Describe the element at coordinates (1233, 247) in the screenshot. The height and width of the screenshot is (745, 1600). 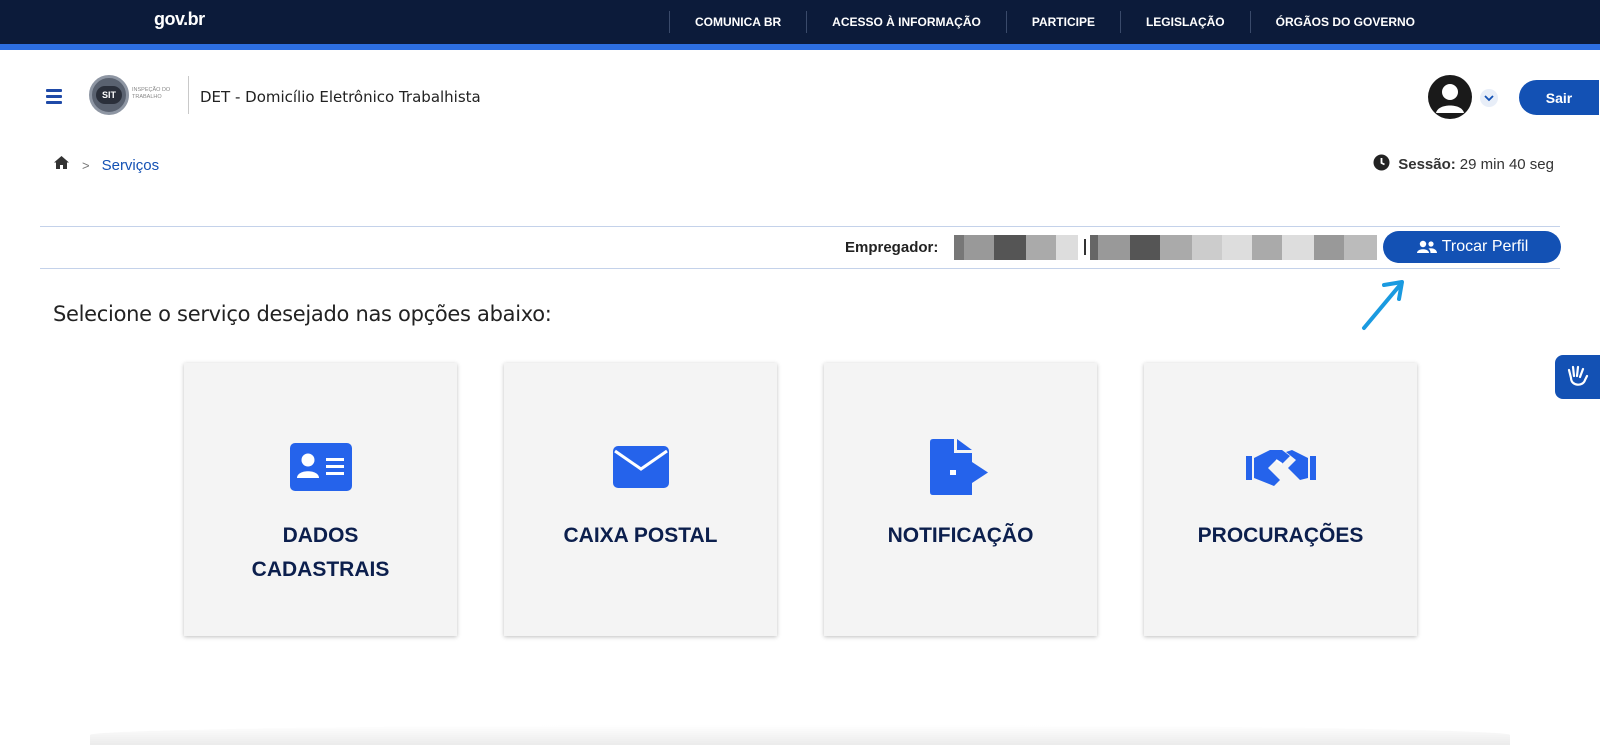
I see `employer-name-redacted` at that location.